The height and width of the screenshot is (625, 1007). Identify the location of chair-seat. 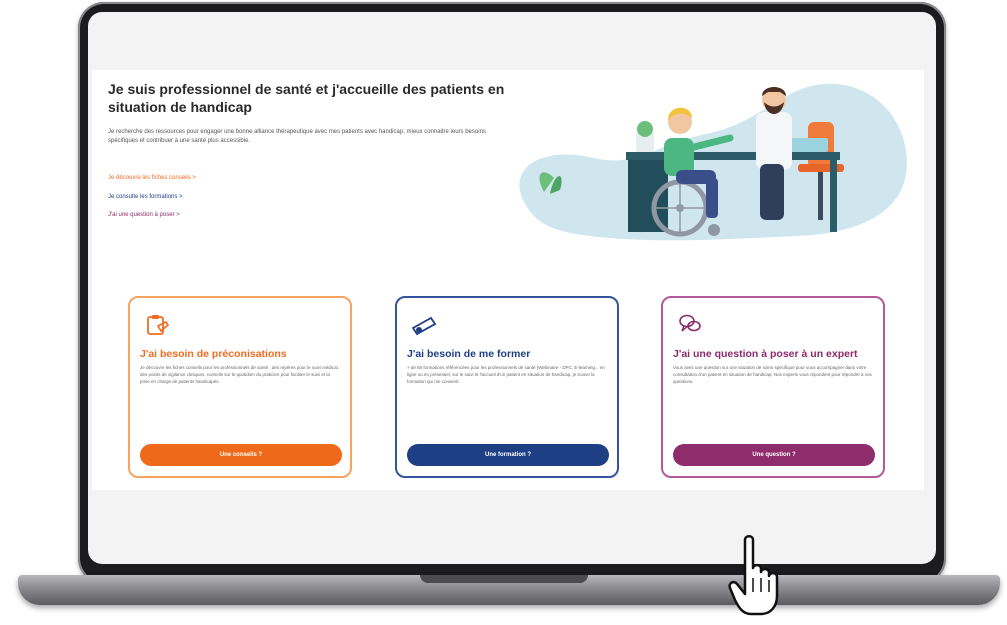
(821, 168).